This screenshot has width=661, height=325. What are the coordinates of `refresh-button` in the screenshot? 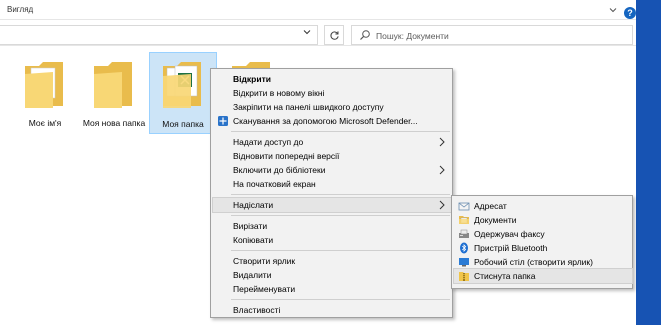 It's located at (334, 35).